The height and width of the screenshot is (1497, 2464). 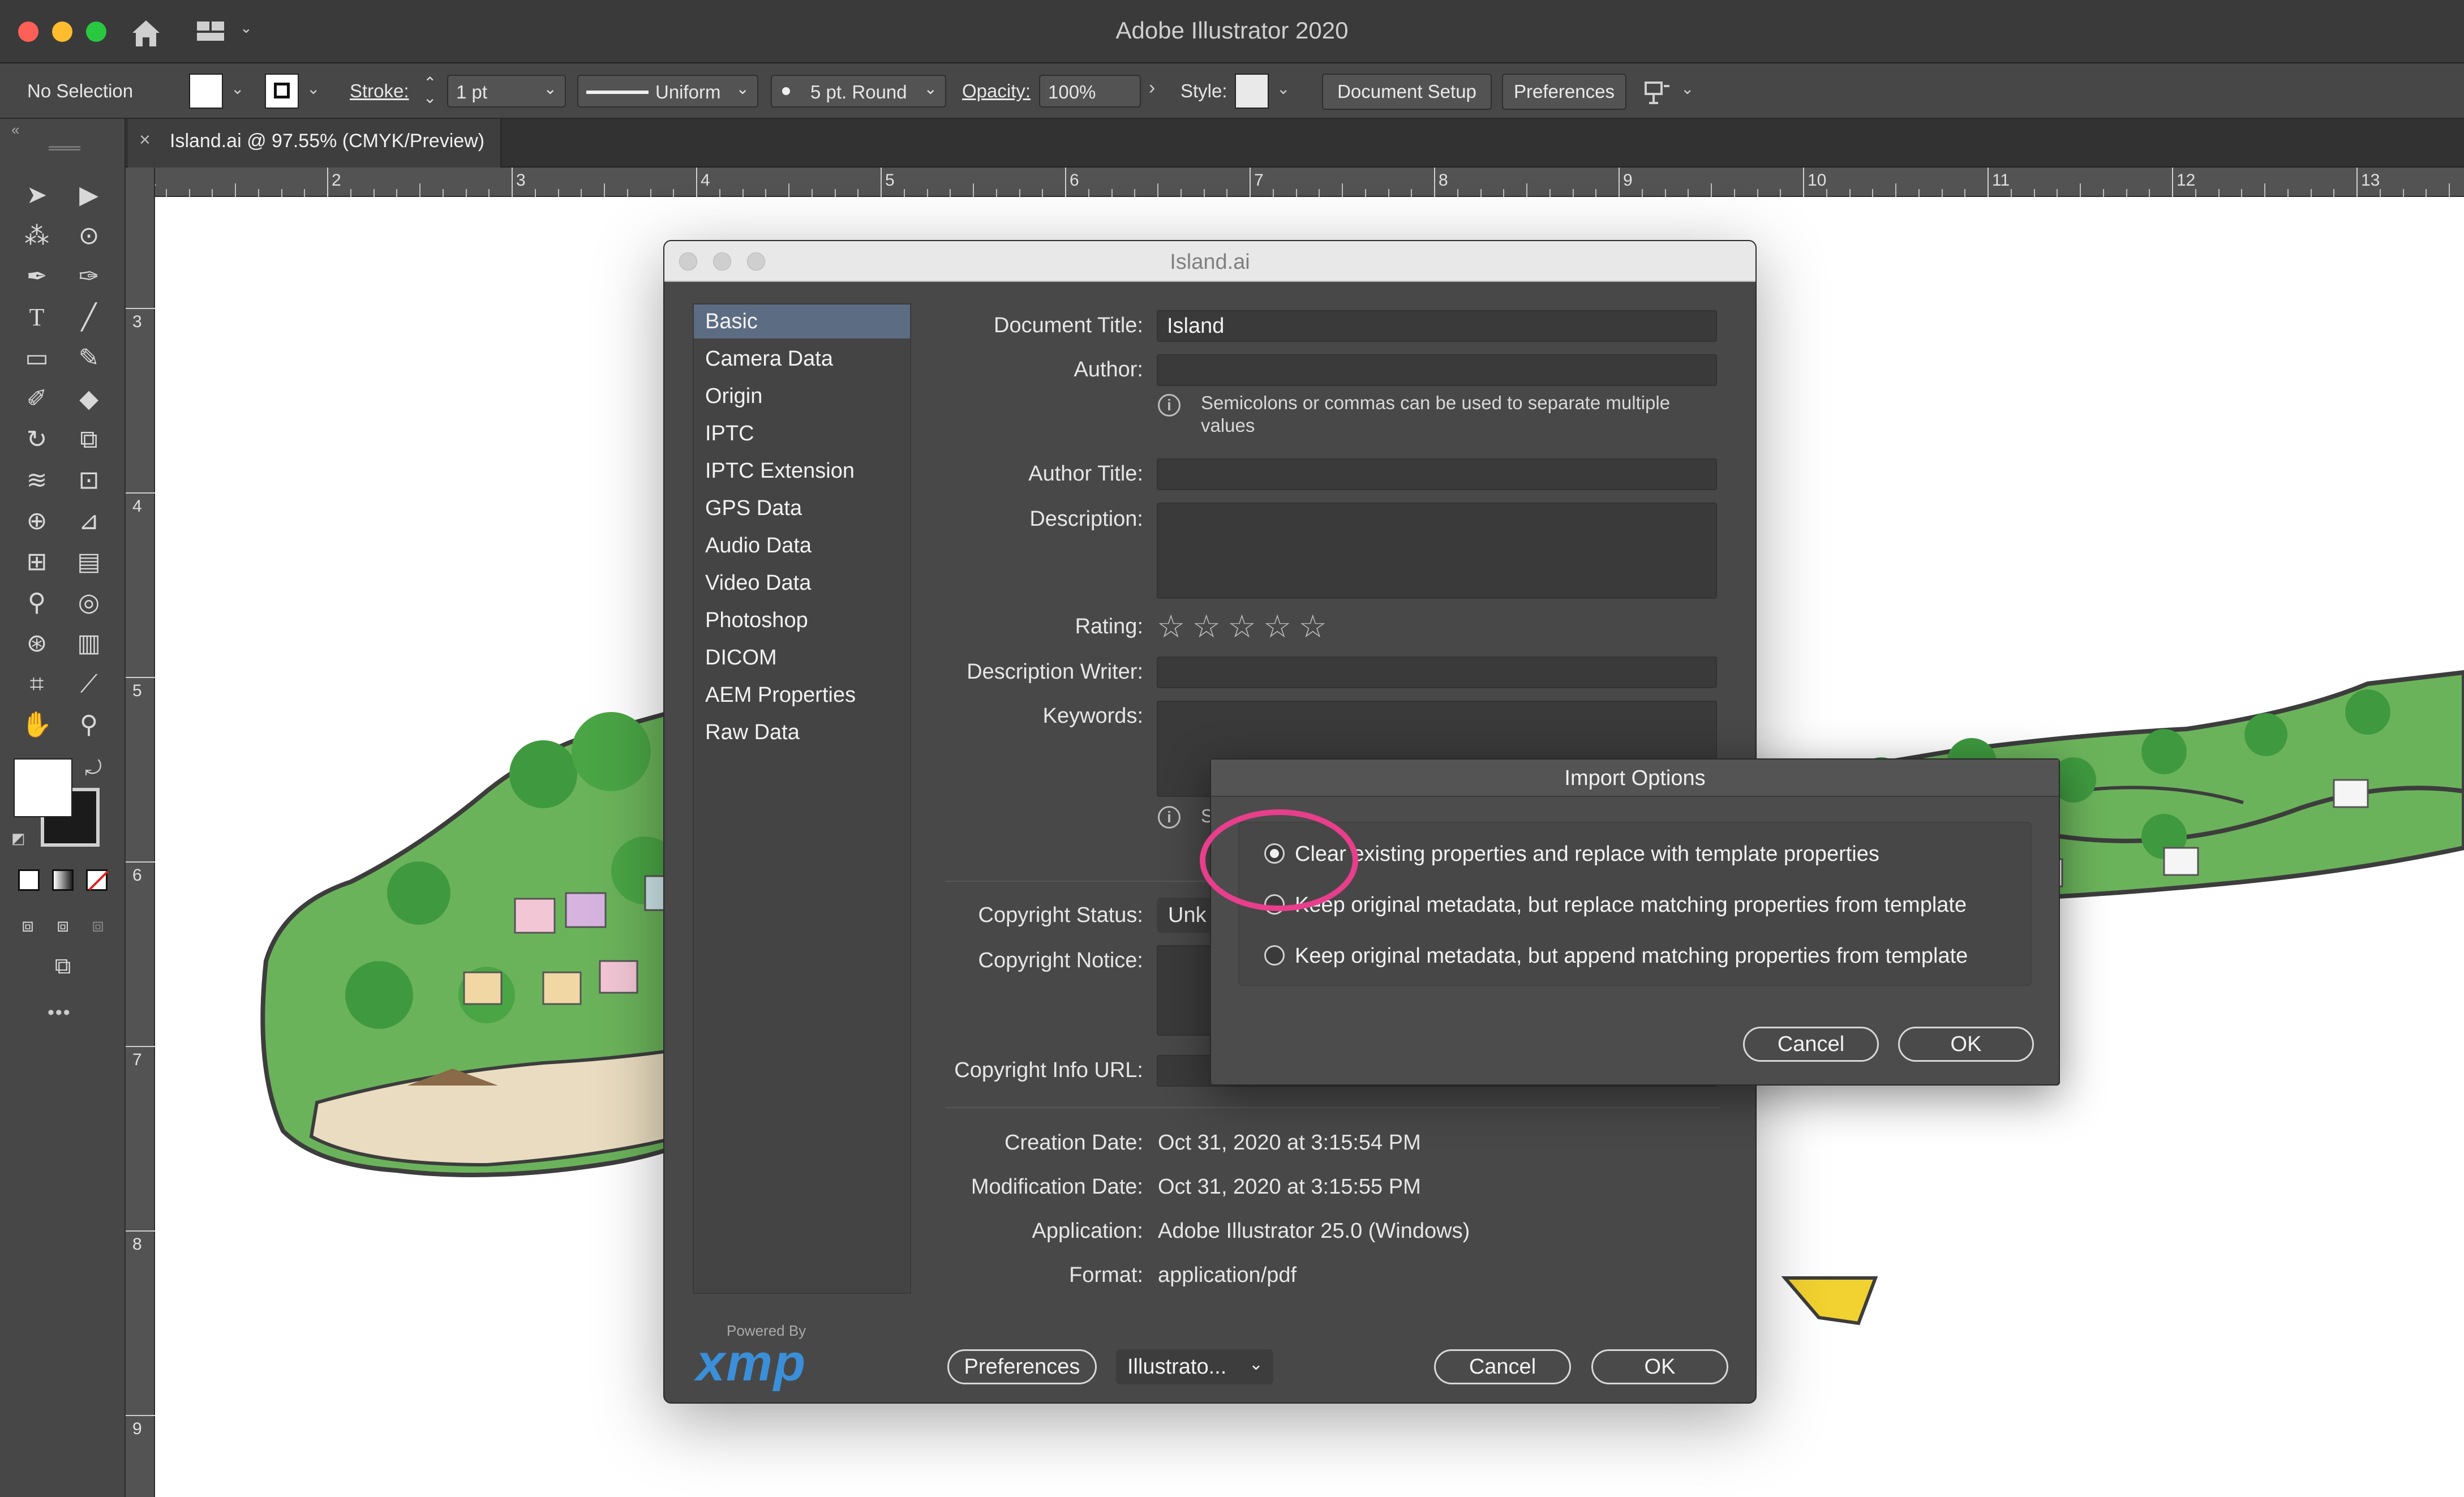 What do you see at coordinates (1966, 1044) in the screenshot?
I see `import-ok-button: OK` at bounding box center [1966, 1044].